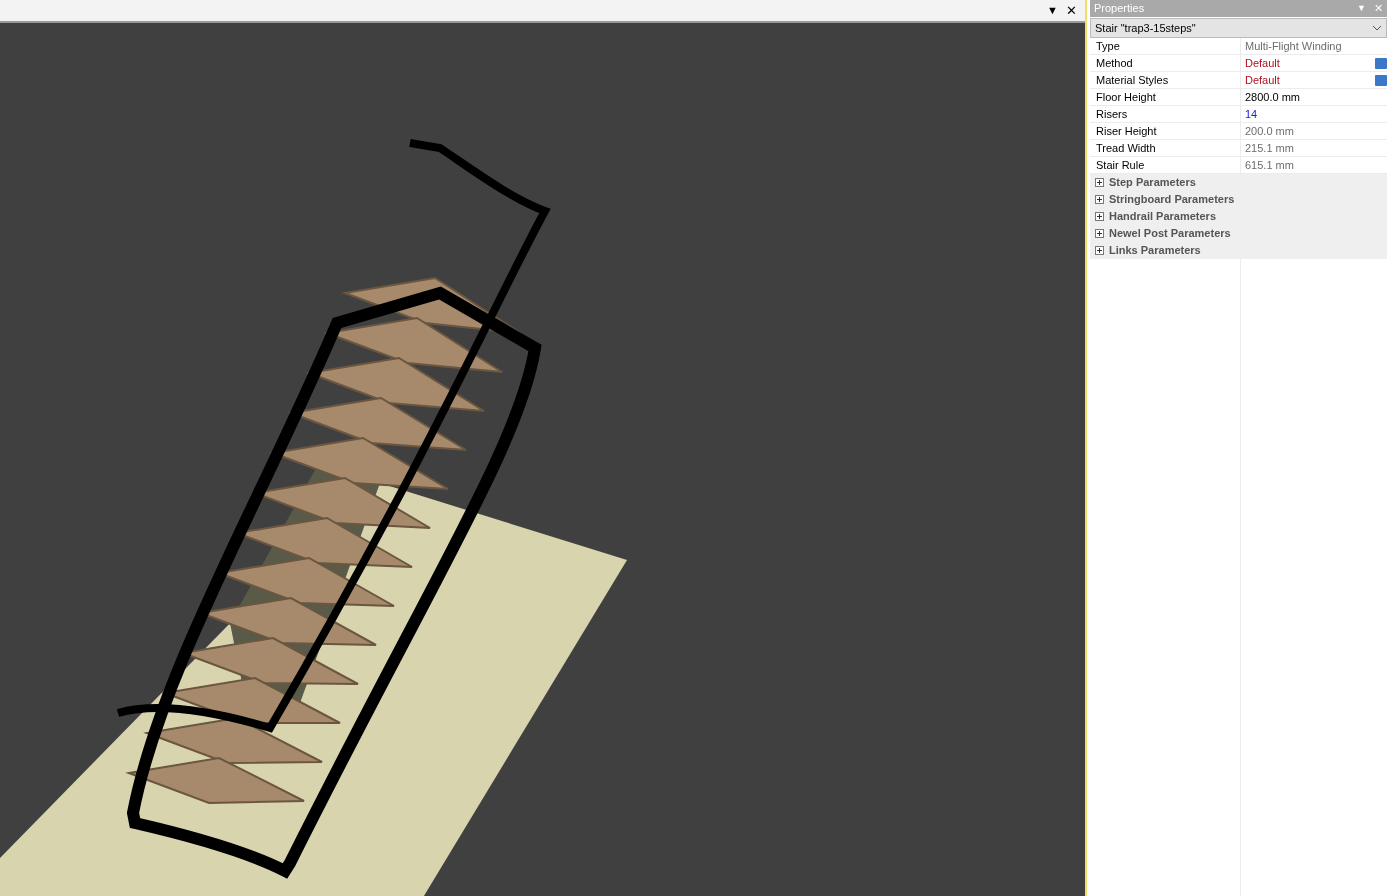 The width and height of the screenshot is (1387, 896). Describe the element at coordinates (1052, 10) in the screenshot. I see `menu-button: ▼` at that location.